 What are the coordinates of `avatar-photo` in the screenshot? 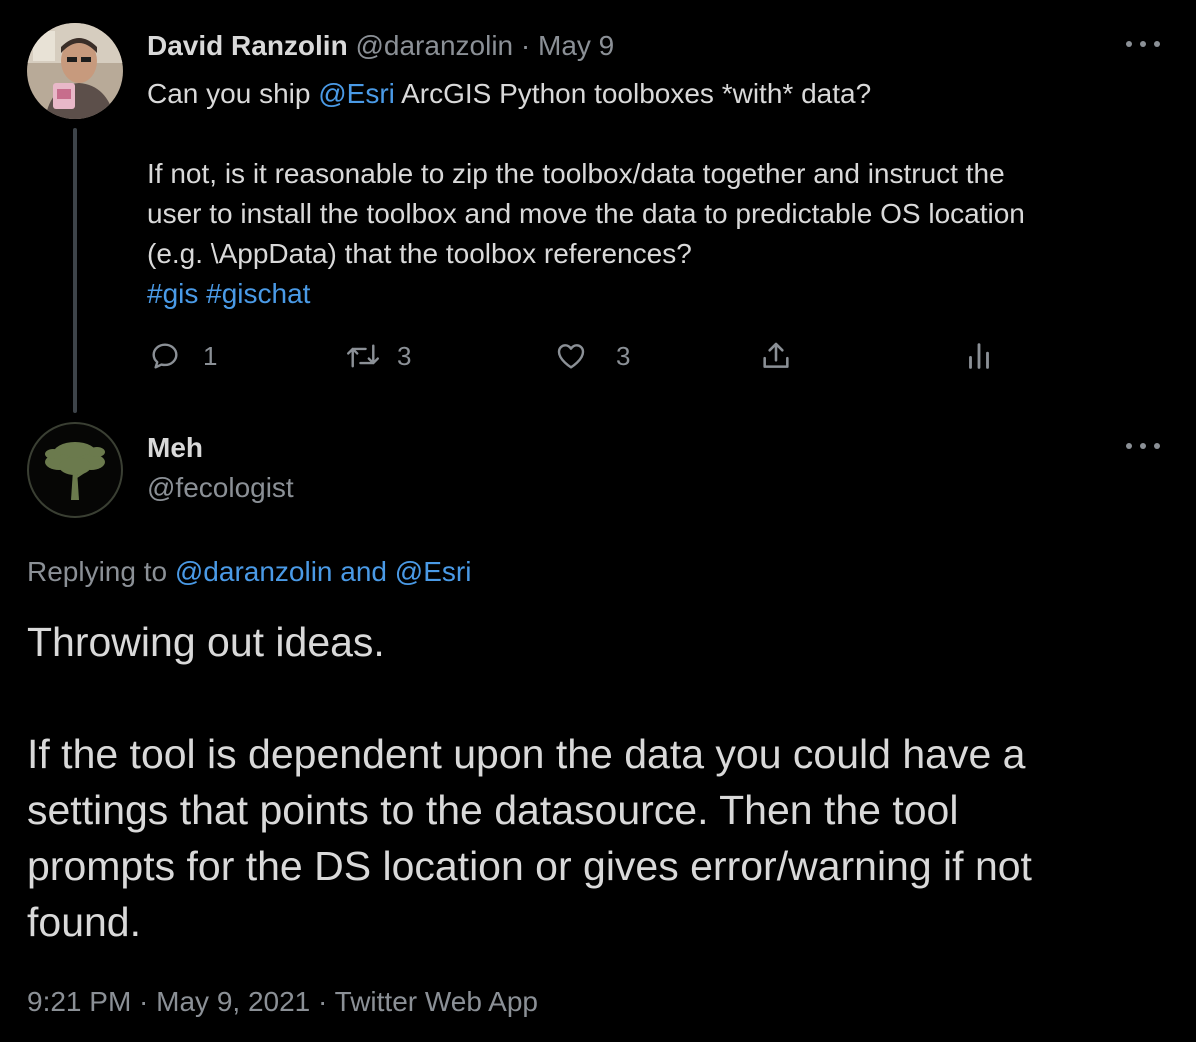 It's located at (75, 71).